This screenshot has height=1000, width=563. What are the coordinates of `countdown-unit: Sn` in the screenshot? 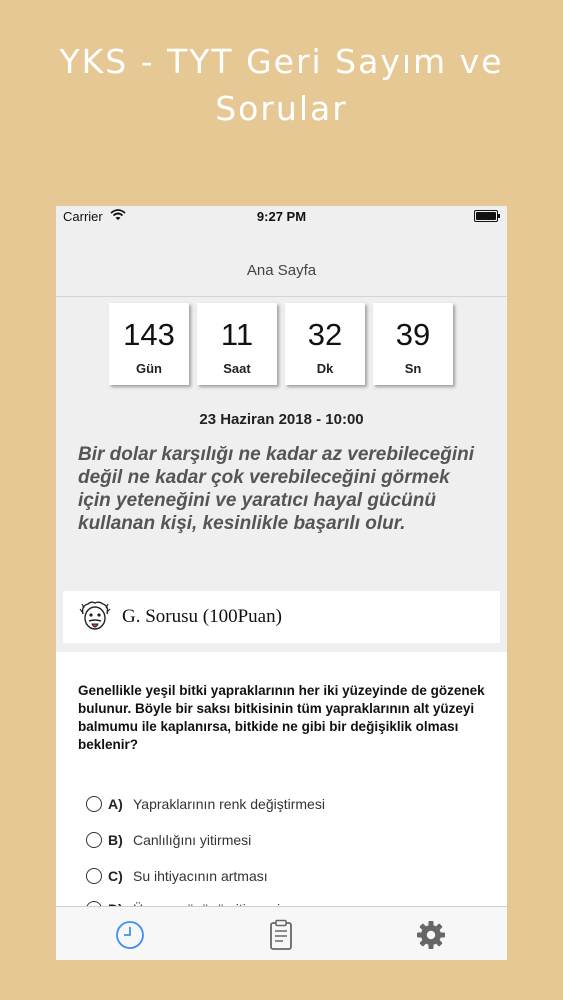 It's located at (413, 368).